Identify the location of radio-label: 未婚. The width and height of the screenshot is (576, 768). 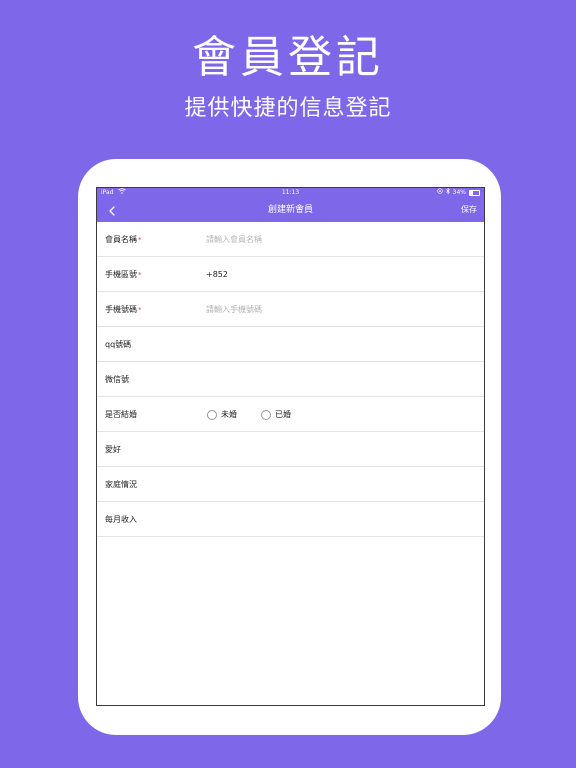
(229, 414).